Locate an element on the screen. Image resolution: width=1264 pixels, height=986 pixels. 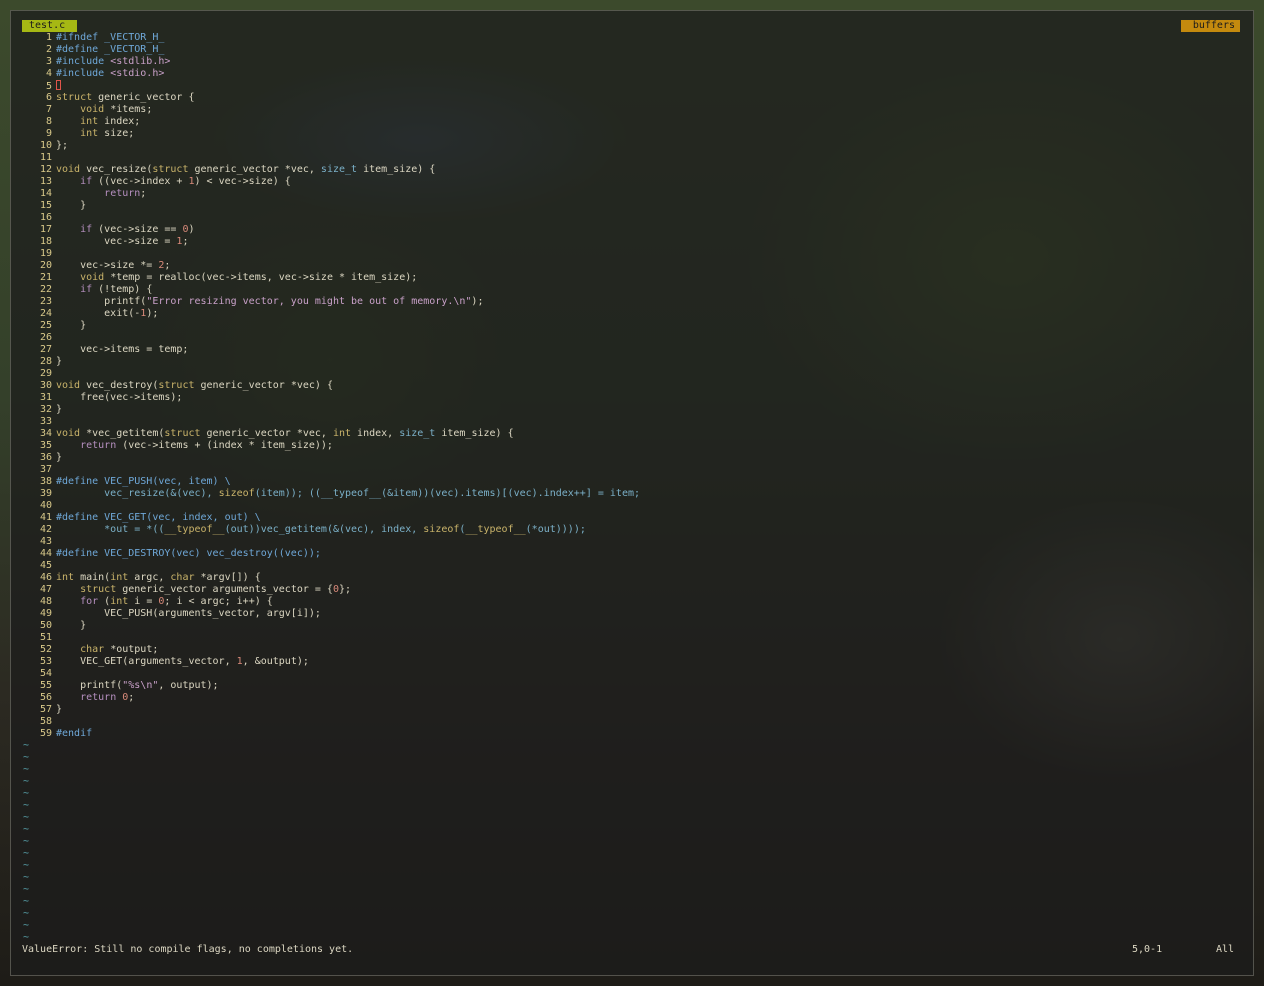
code-token: index, is located at coordinates (375, 433).